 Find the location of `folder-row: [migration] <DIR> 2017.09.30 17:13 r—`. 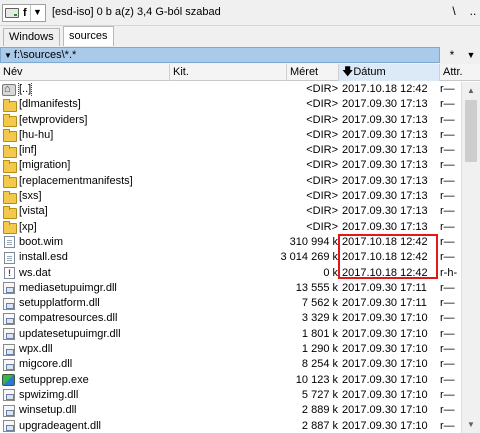

folder-row: [migration] <DIR> 2017.09.30 17:13 r— is located at coordinates (230, 165).